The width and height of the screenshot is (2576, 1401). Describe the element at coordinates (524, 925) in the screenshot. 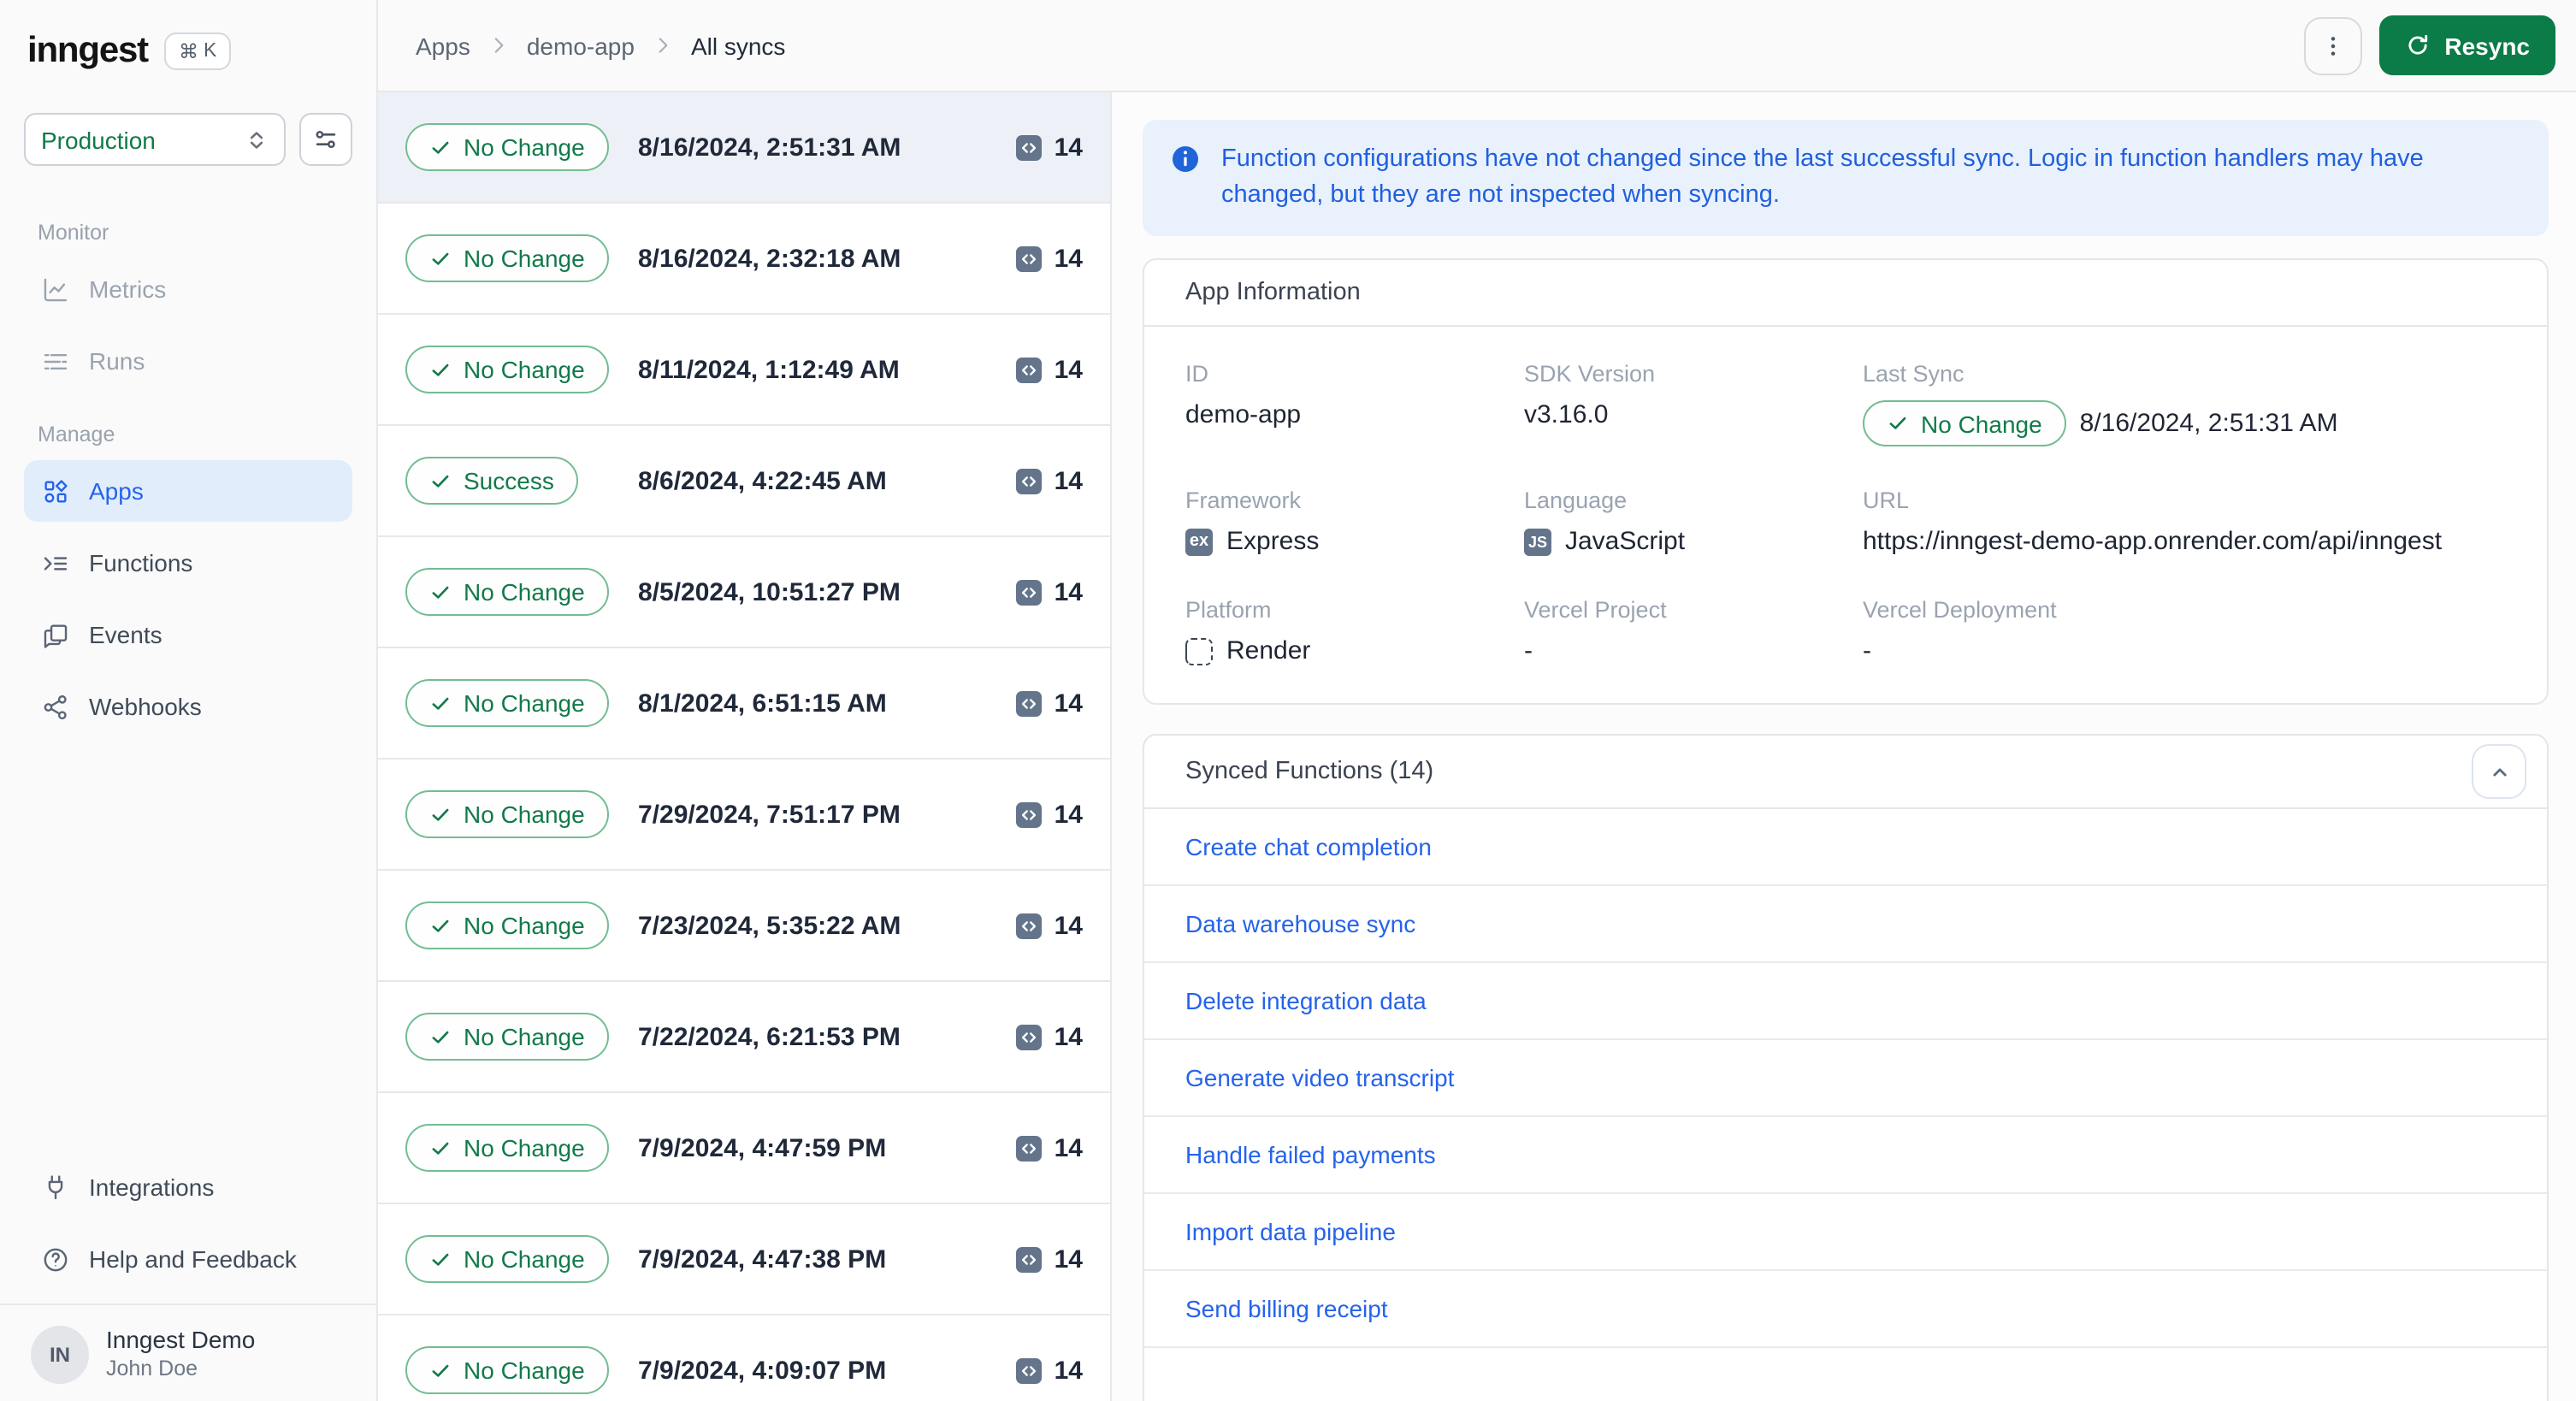

I see `sync-status-badge-label: No Change` at that location.